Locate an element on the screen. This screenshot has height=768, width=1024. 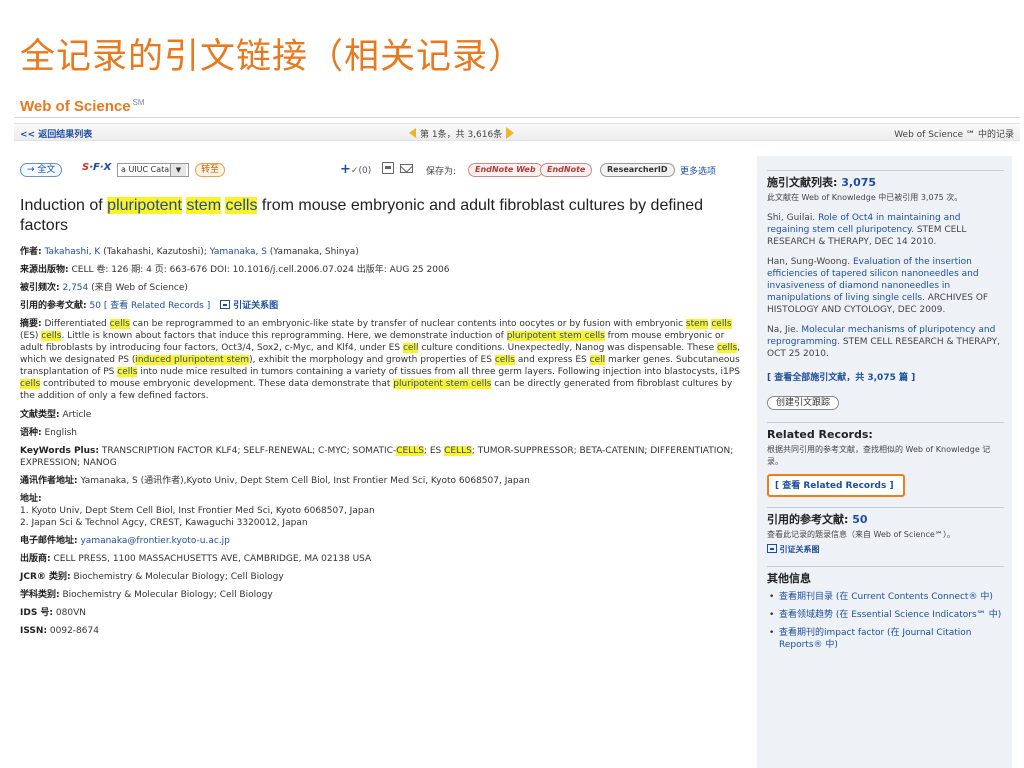
full-text-button: → 全文 is located at coordinates (41, 170).